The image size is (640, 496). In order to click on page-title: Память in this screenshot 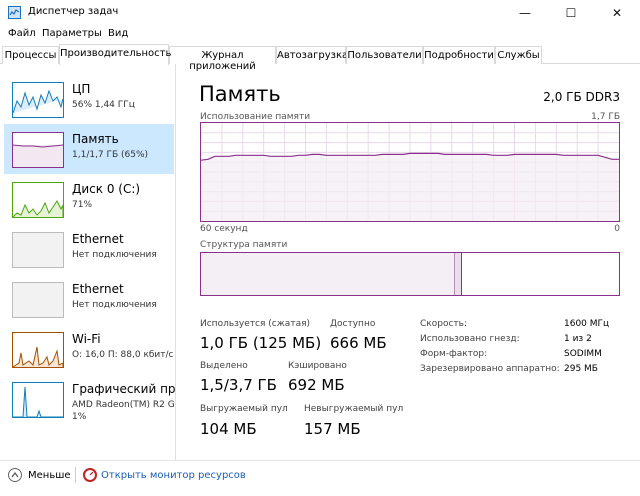, I will do `click(240, 94)`.